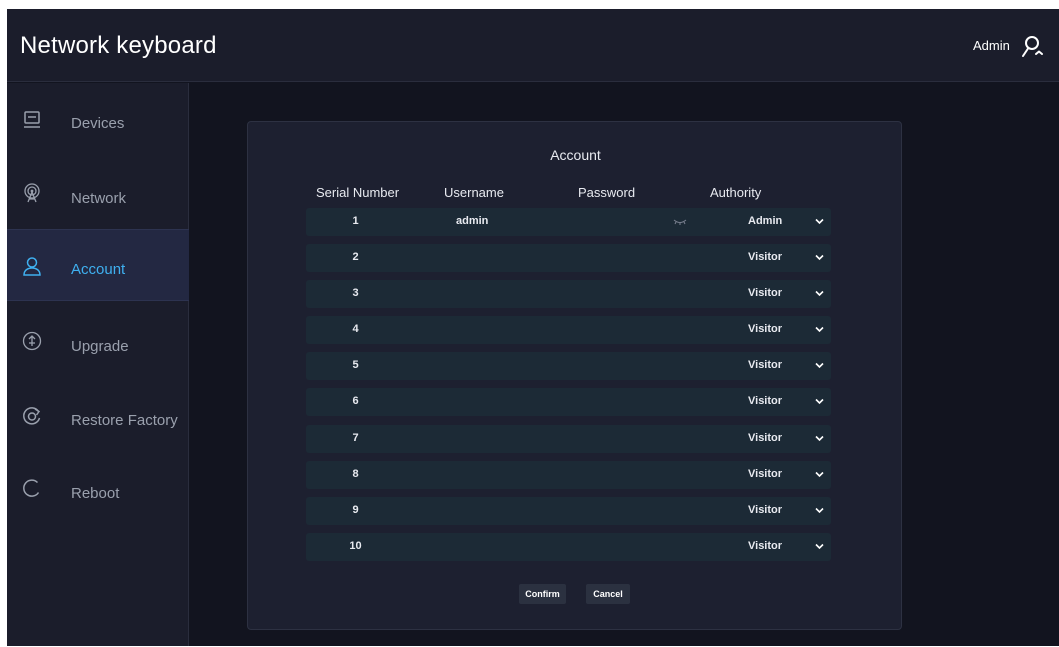 The height and width of the screenshot is (647, 1059). What do you see at coordinates (355, 329) in the screenshot?
I see `serial-number: 4` at bounding box center [355, 329].